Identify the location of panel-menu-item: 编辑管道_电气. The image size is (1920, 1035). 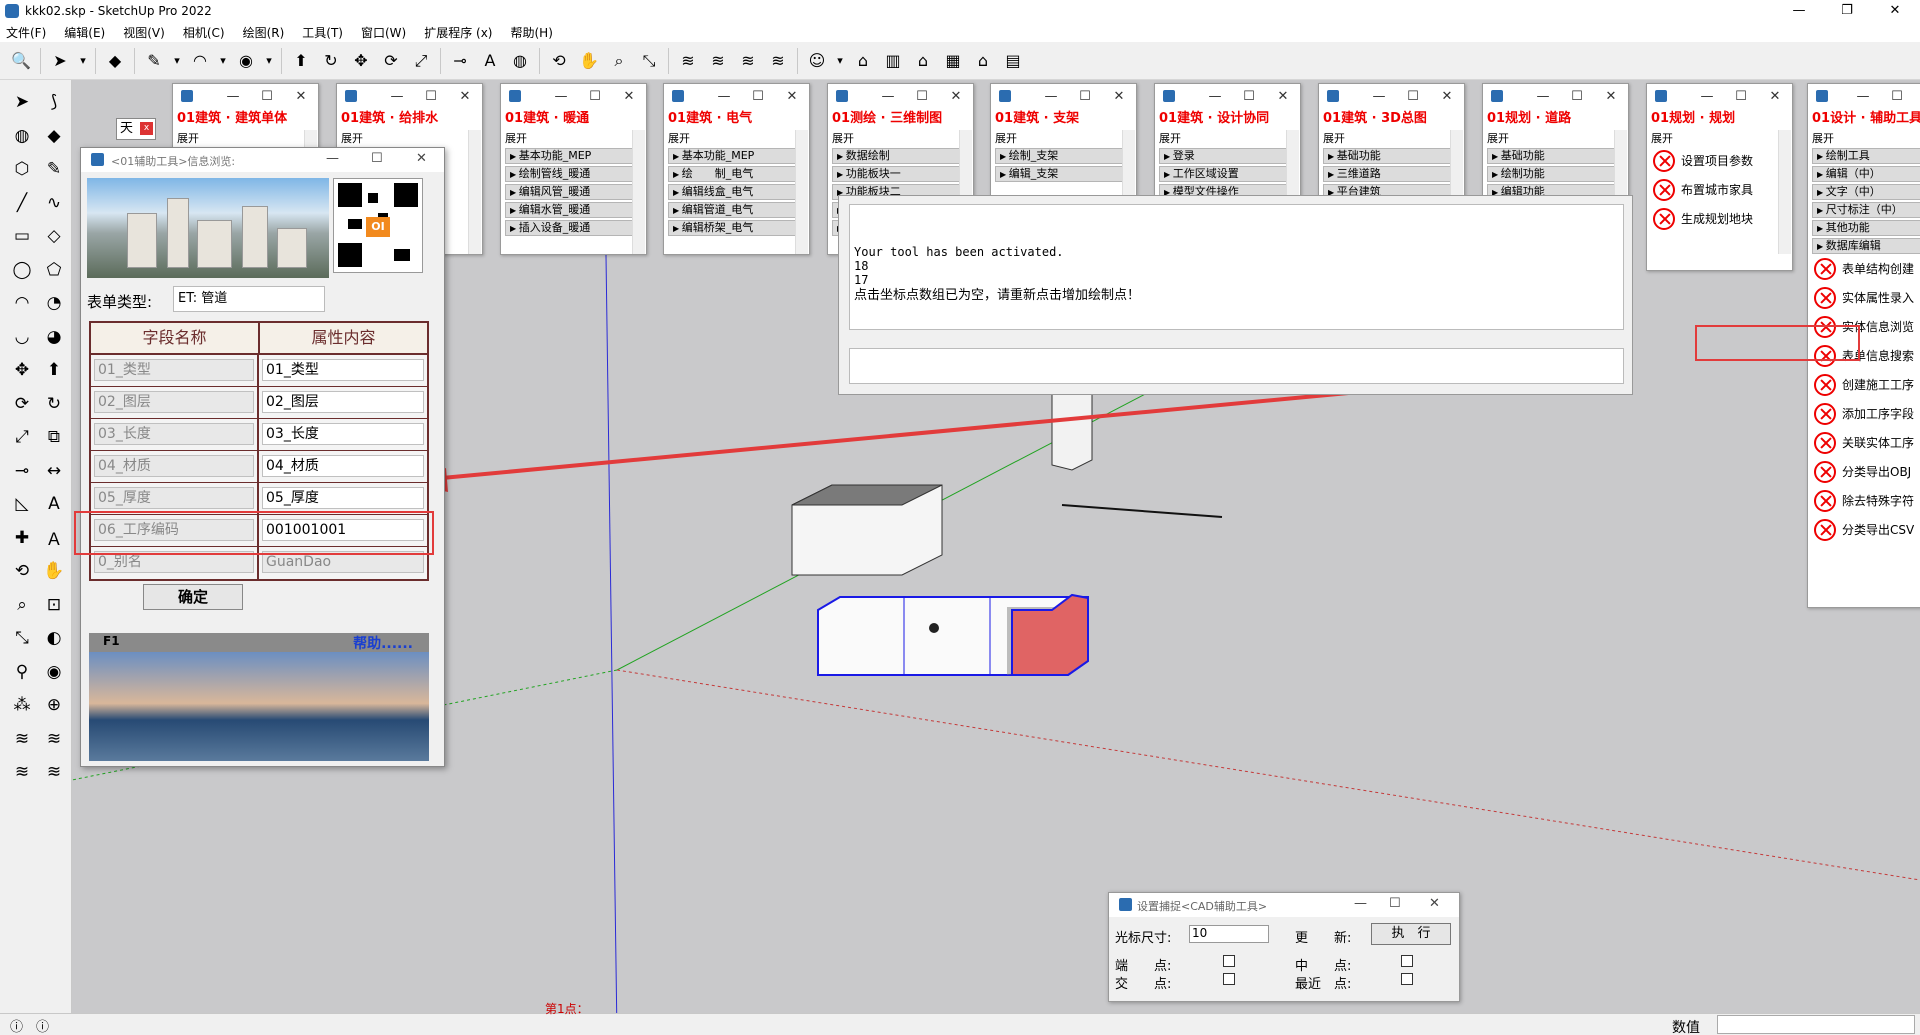
(735, 210).